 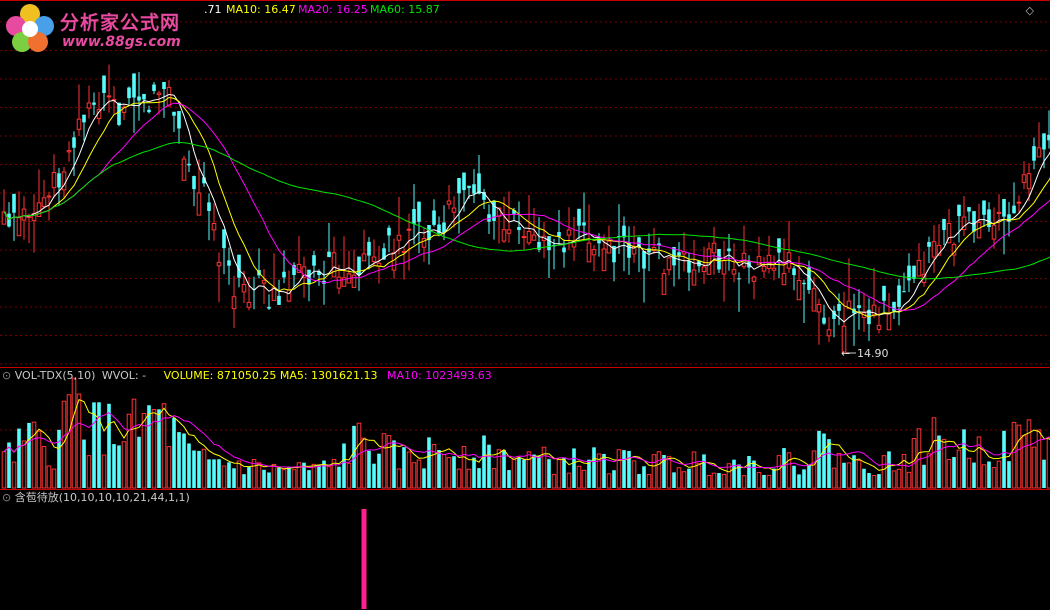 What do you see at coordinates (102, 497) in the screenshot?
I see `signal-indicator-name: 含苞待放(10,10,10,10,21,44,1,1)` at bounding box center [102, 497].